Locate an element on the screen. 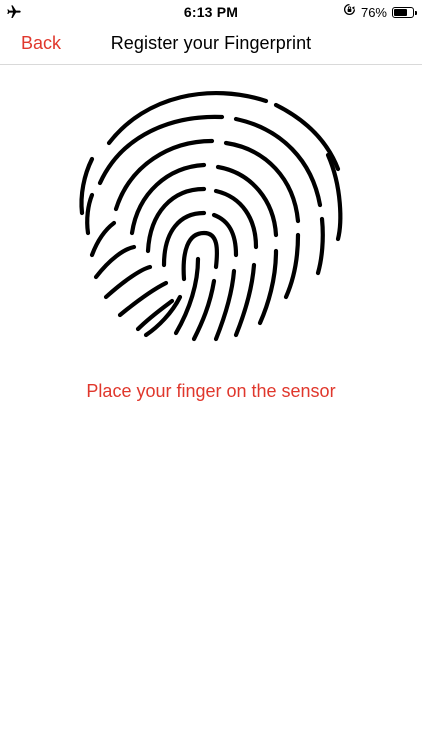 The height and width of the screenshot is (750, 422). battery-fill is located at coordinates (400, 12).